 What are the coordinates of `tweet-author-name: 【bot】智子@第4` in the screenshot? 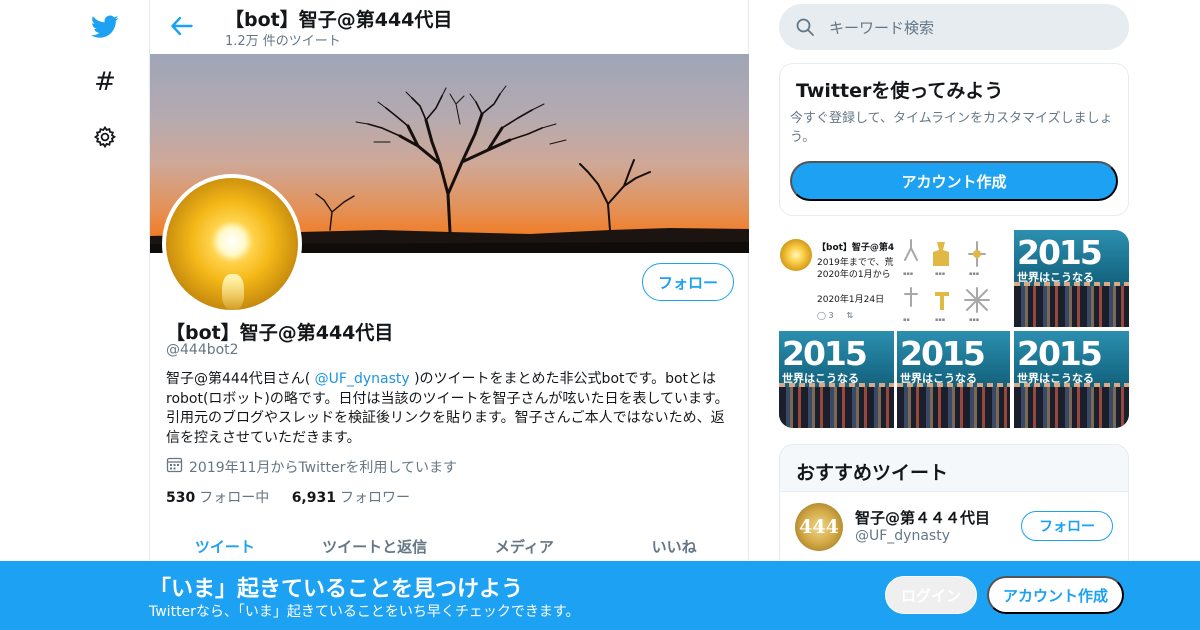 It's located at (855, 248).